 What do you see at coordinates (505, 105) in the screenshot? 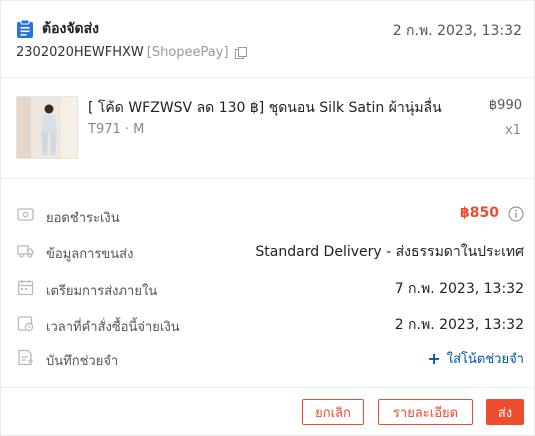
I see `product-price: ฿990` at bounding box center [505, 105].